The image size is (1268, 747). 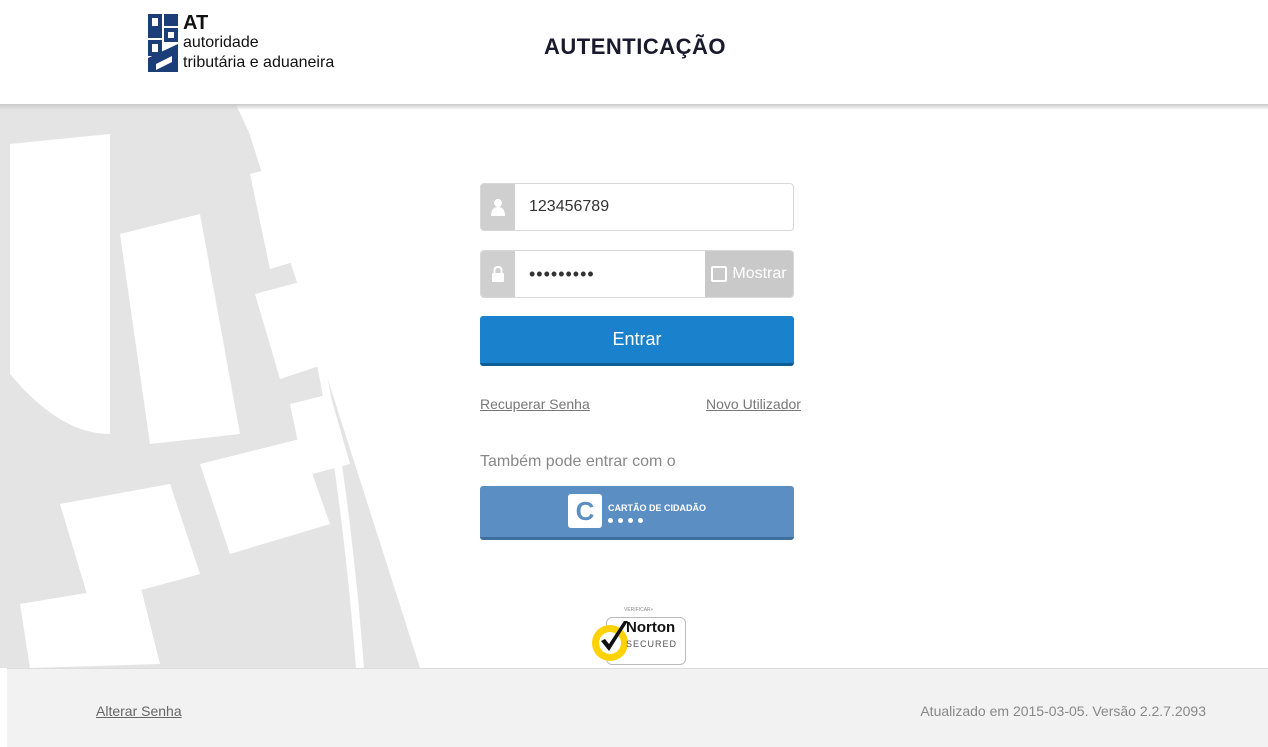 I want to click on citizen-card-login-button: C CARTÃO DE CIDADÃO, so click(x=637, y=513).